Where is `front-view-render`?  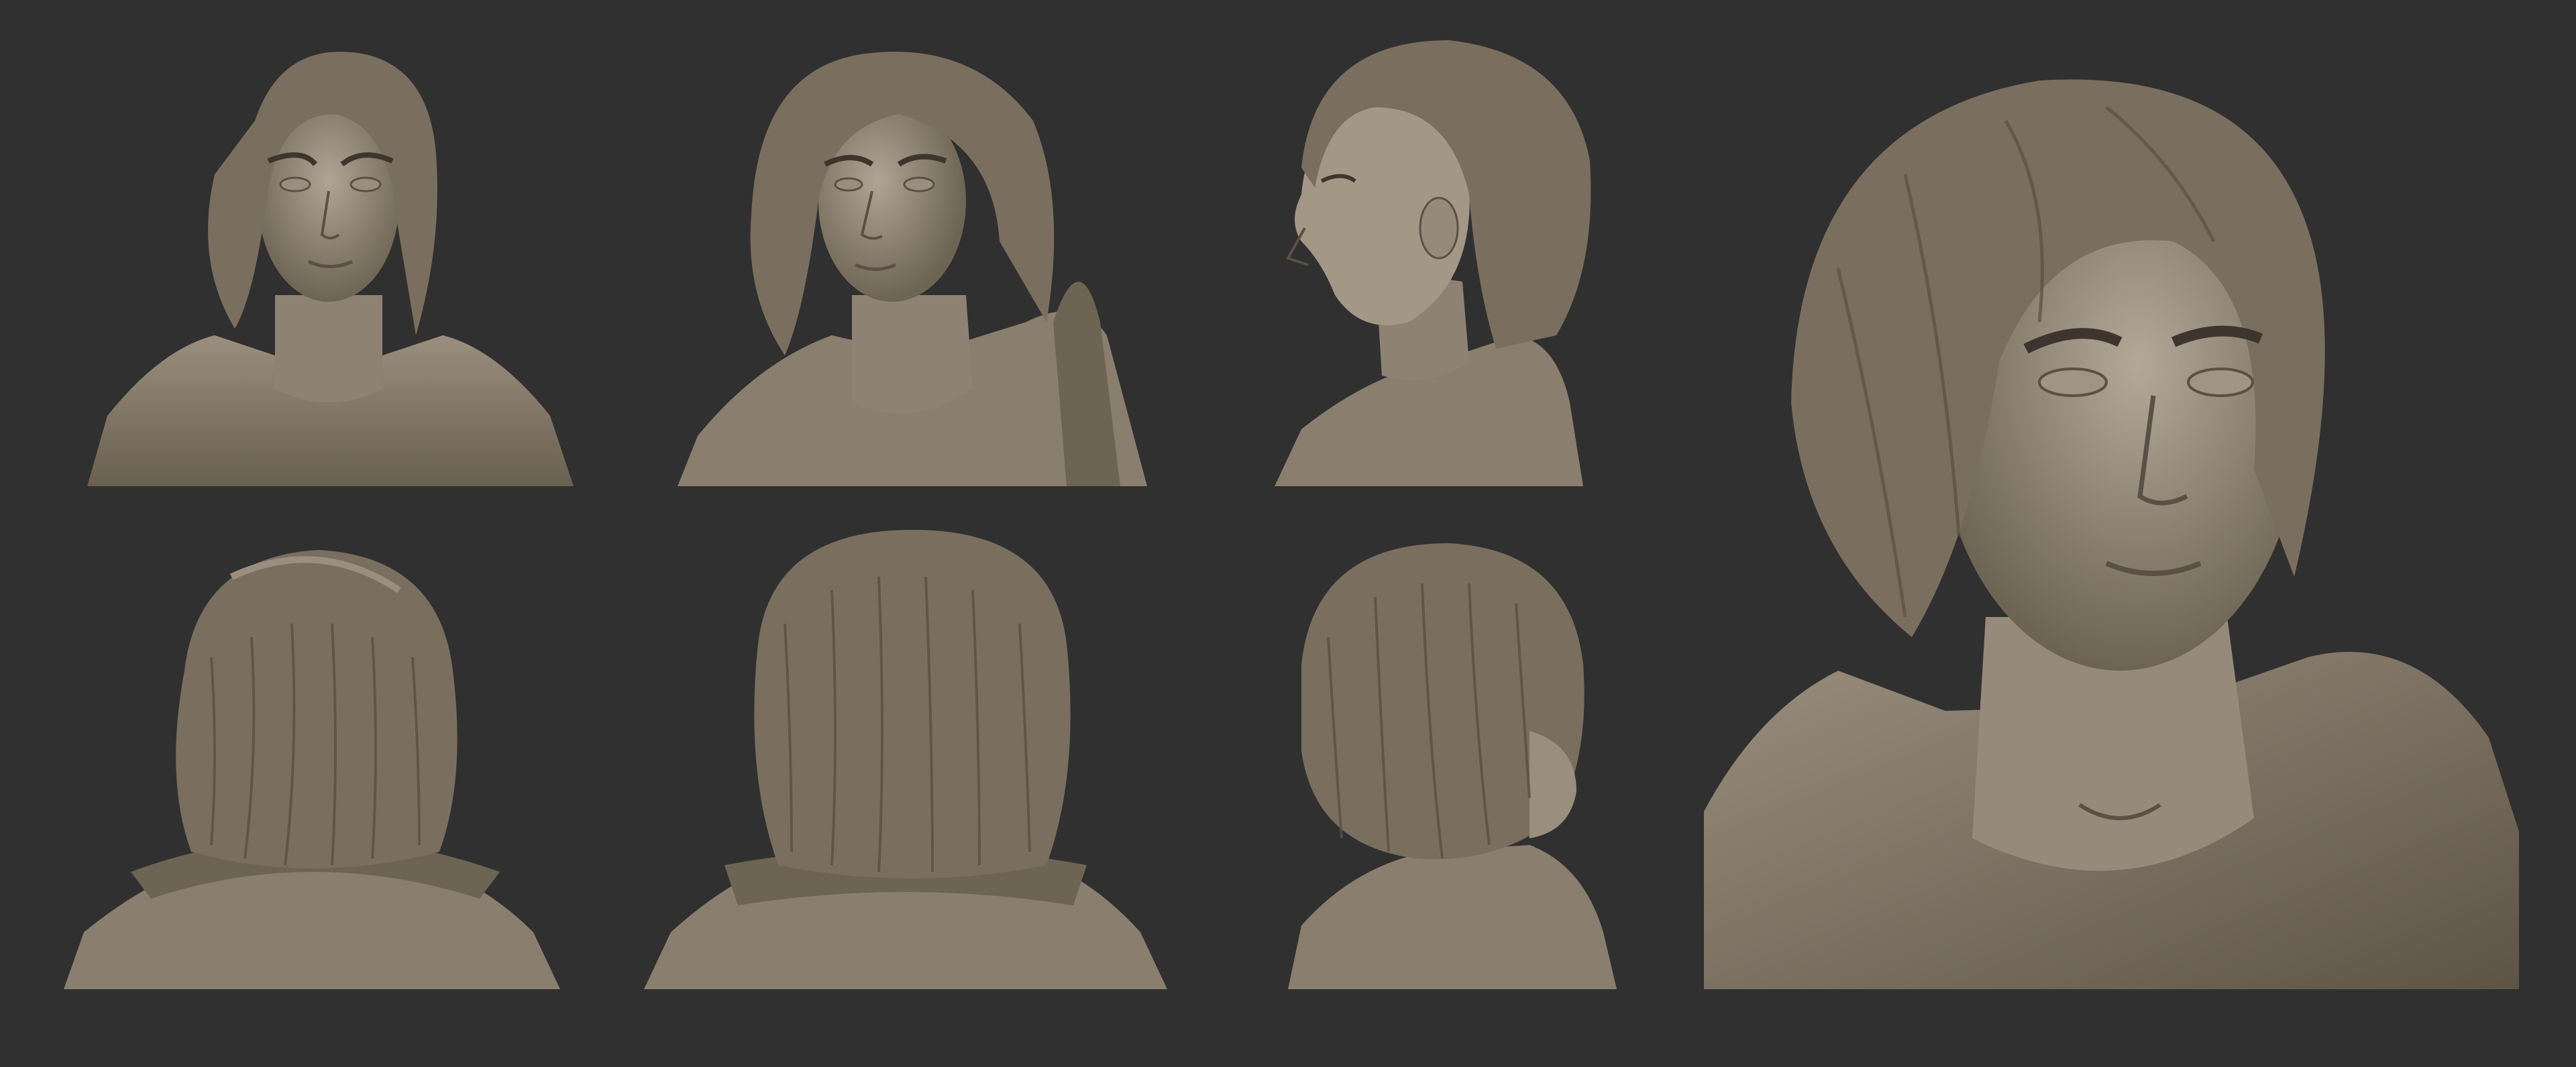 front-view-render is located at coordinates (328, 263).